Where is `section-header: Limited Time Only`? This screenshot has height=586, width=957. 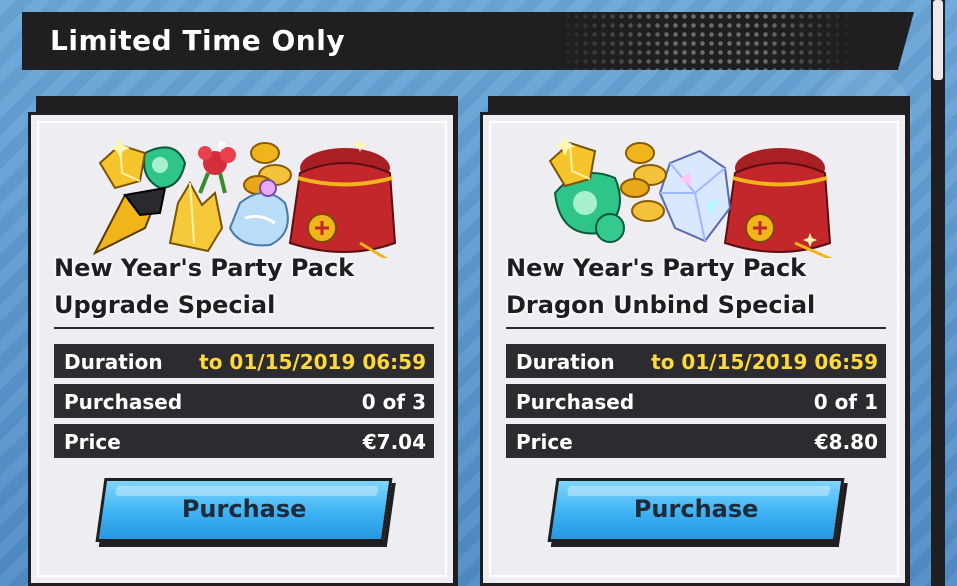 section-header: Limited Time Only is located at coordinates (468, 41).